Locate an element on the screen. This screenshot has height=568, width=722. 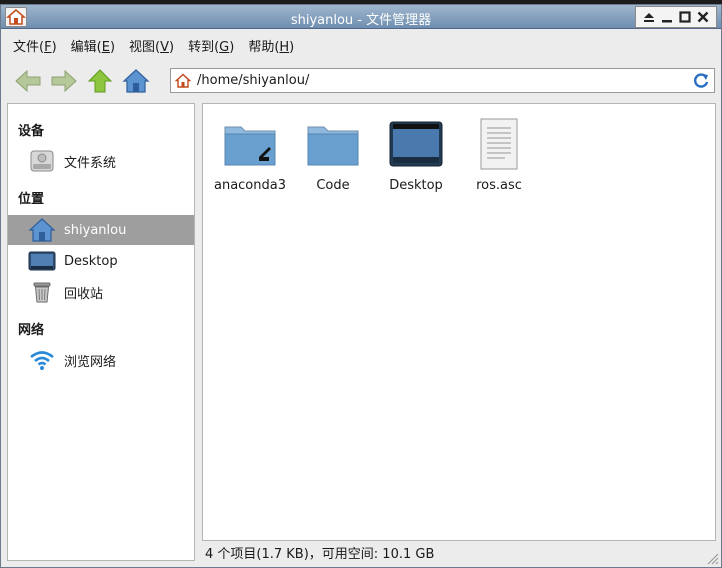
forward-button is located at coordinates (64, 81).